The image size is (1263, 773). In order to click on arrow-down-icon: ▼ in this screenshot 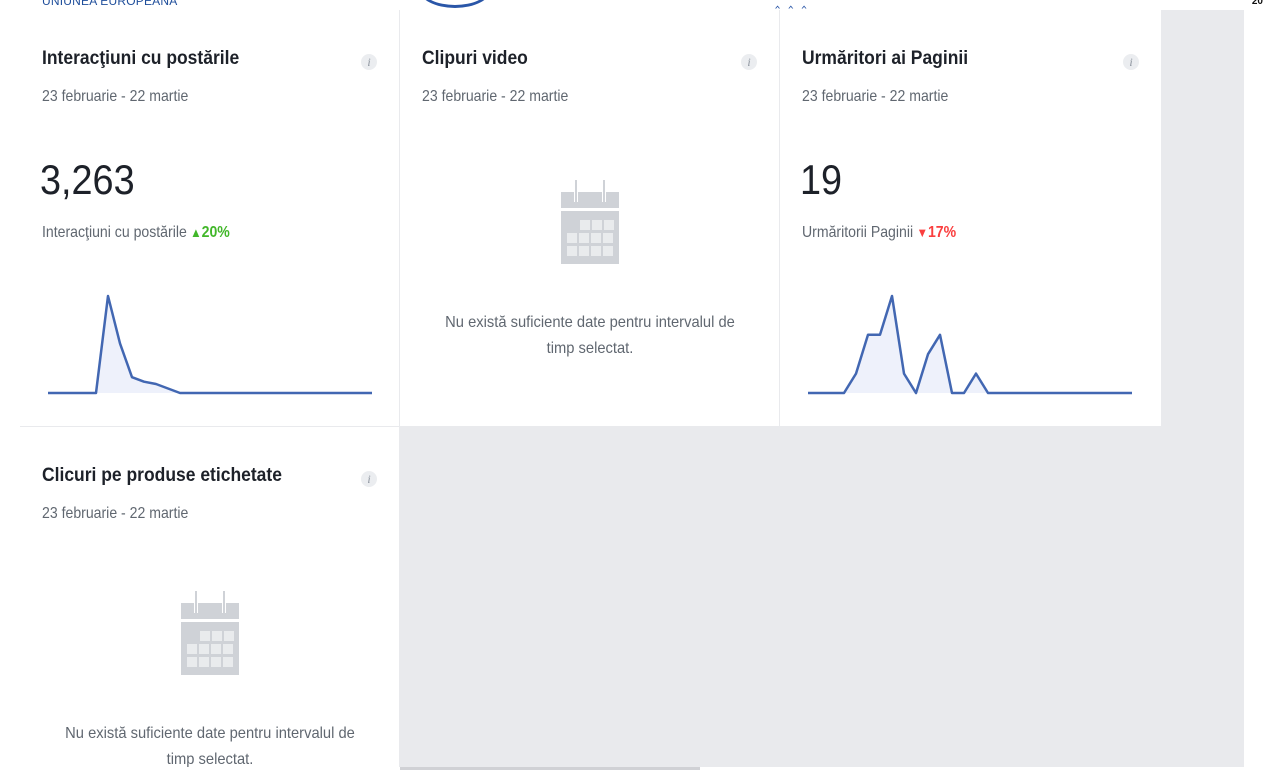, I will do `click(922, 232)`.